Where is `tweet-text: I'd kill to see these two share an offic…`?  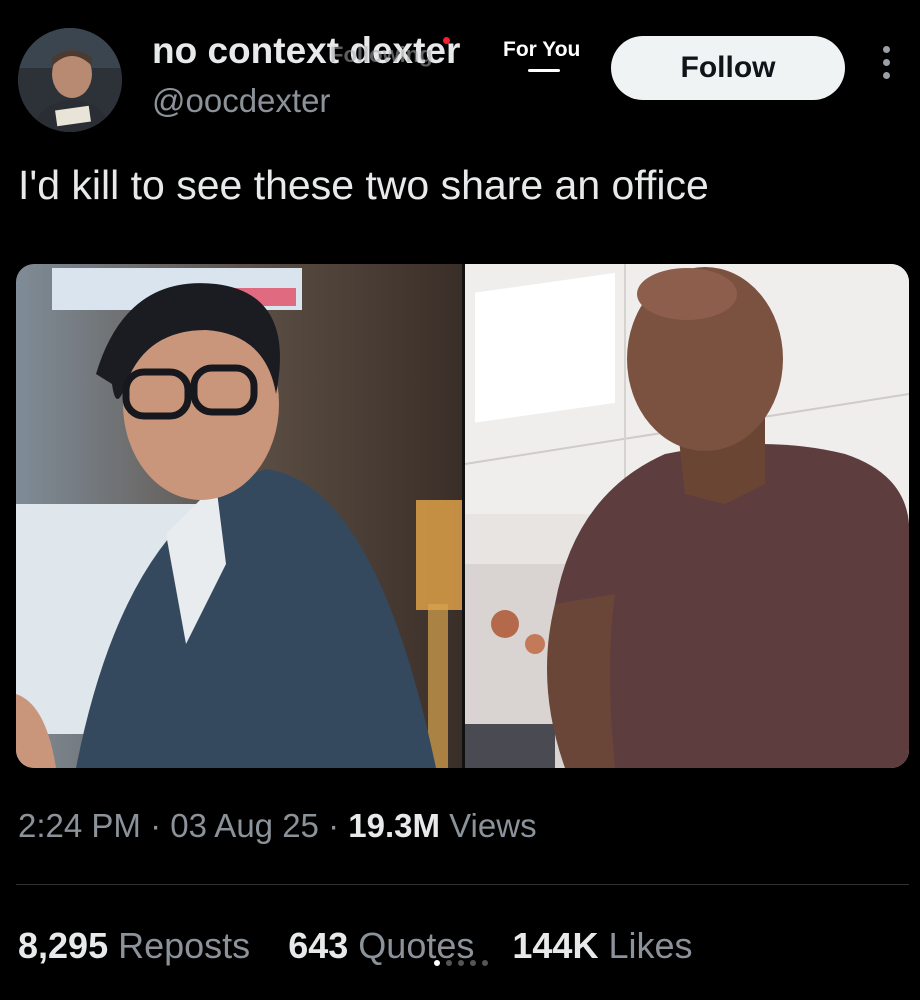
tweet-text: I'd kill to see these two share an offic… is located at coordinates (363, 185).